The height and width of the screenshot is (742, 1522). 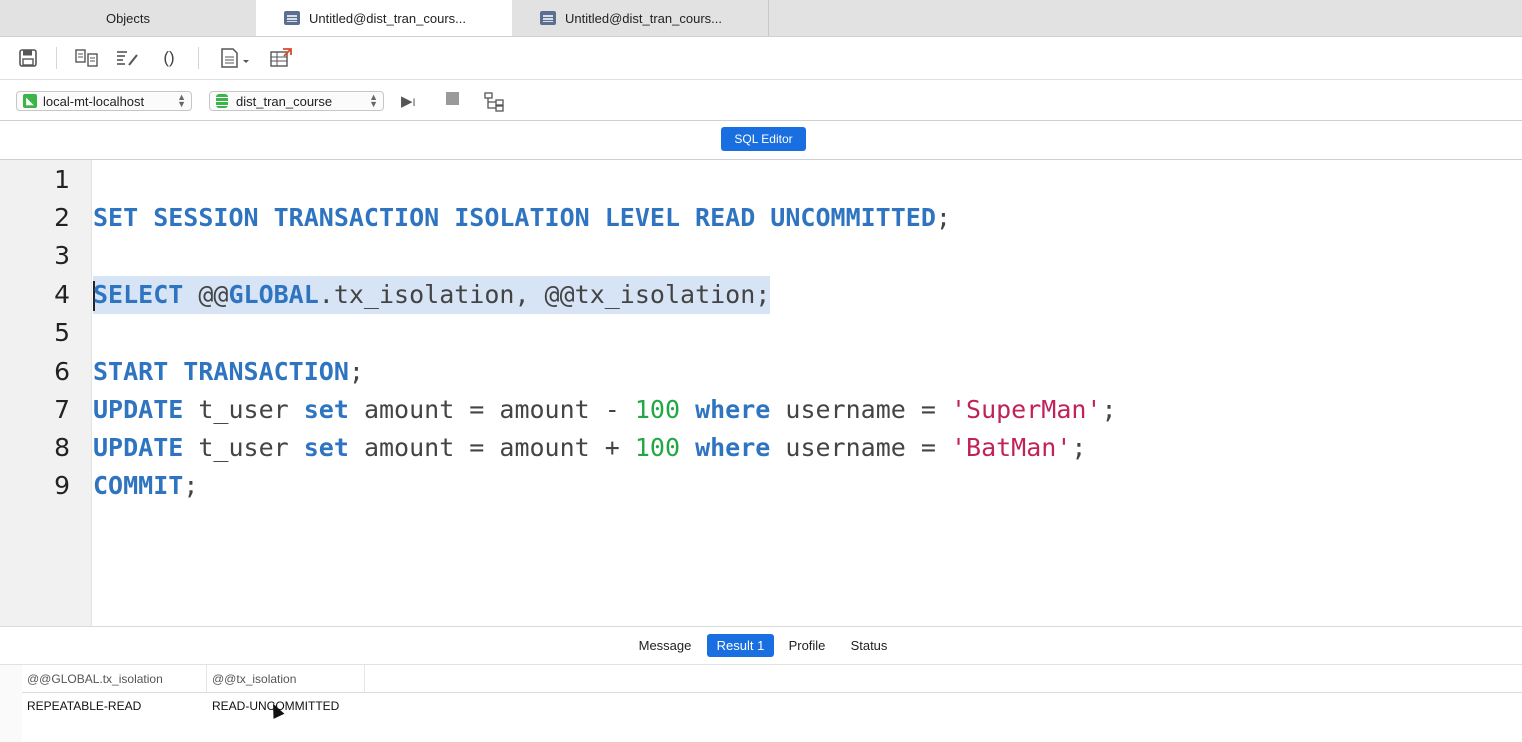 What do you see at coordinates (1011, 447) in the screenshot?
I see `string-token: 'BatMan'` at bounding box center [1011, 447].